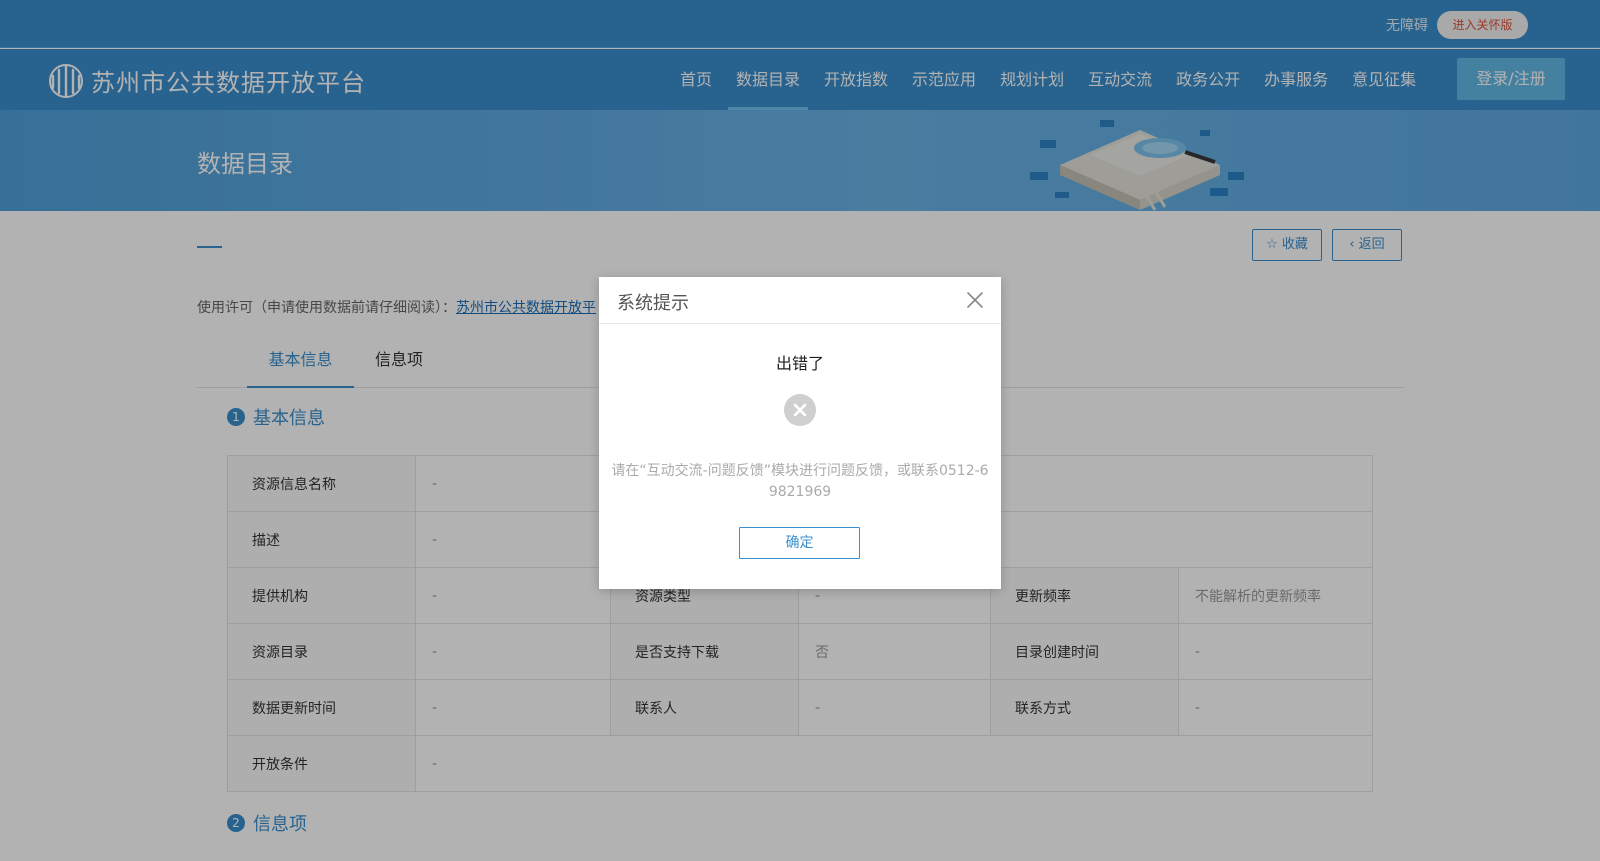 The width and height of the screenshot is (1600, 861). I want to click on dialog-header: 系统提示, so click(800, 300).